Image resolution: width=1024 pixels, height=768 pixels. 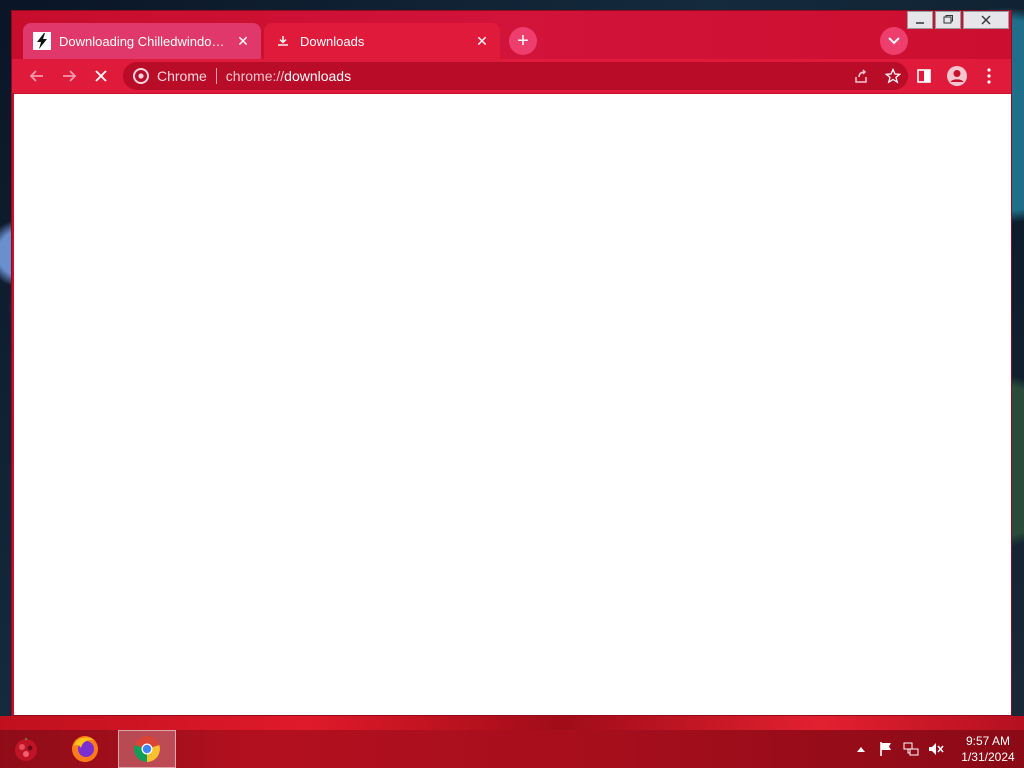 I want to click on chevron-down-icon, so click(x=894, y=41).